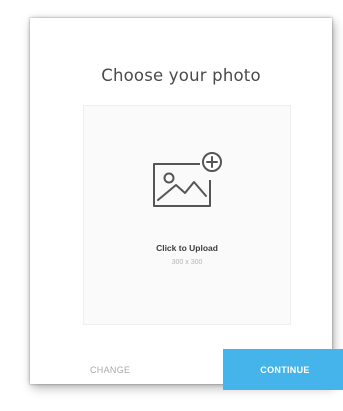  Describe the element at coordinates (187, 248) in the screenshot. I see `upload-label: Click to Upload` at that location.